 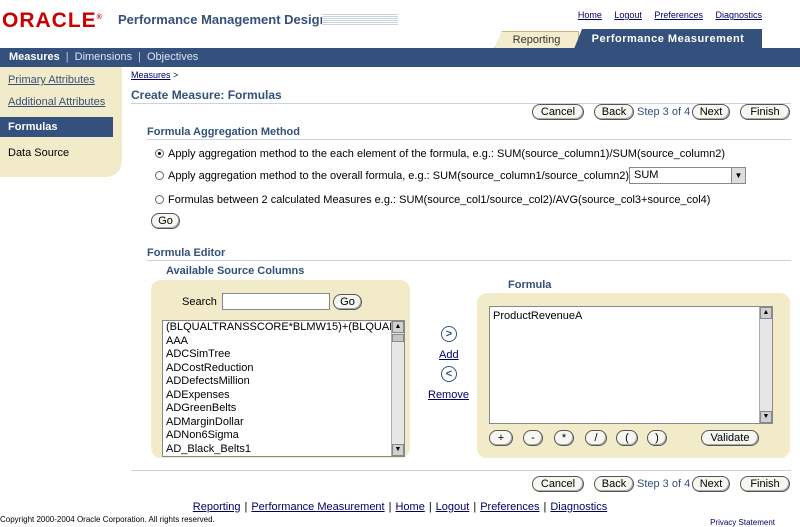 I want to click on footer-home-link: Home, so click(x=409, y=507).